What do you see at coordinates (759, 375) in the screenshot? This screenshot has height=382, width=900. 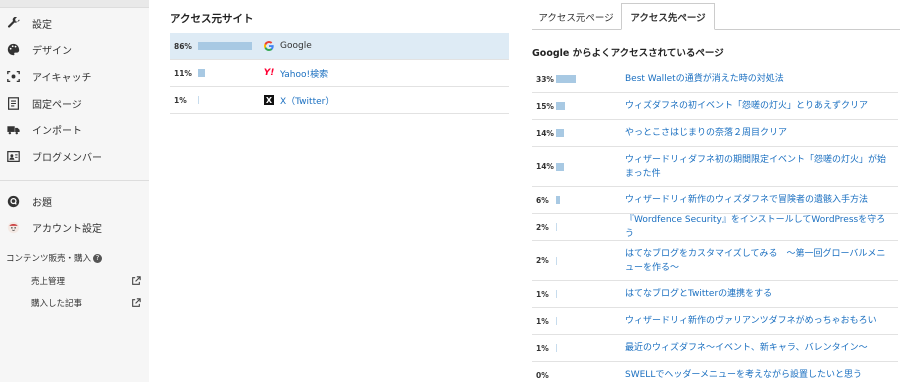 I see `page-link: SWELLでヘッダーメニューを考えながら設置したいと思う` at bounding box center [759, 375].